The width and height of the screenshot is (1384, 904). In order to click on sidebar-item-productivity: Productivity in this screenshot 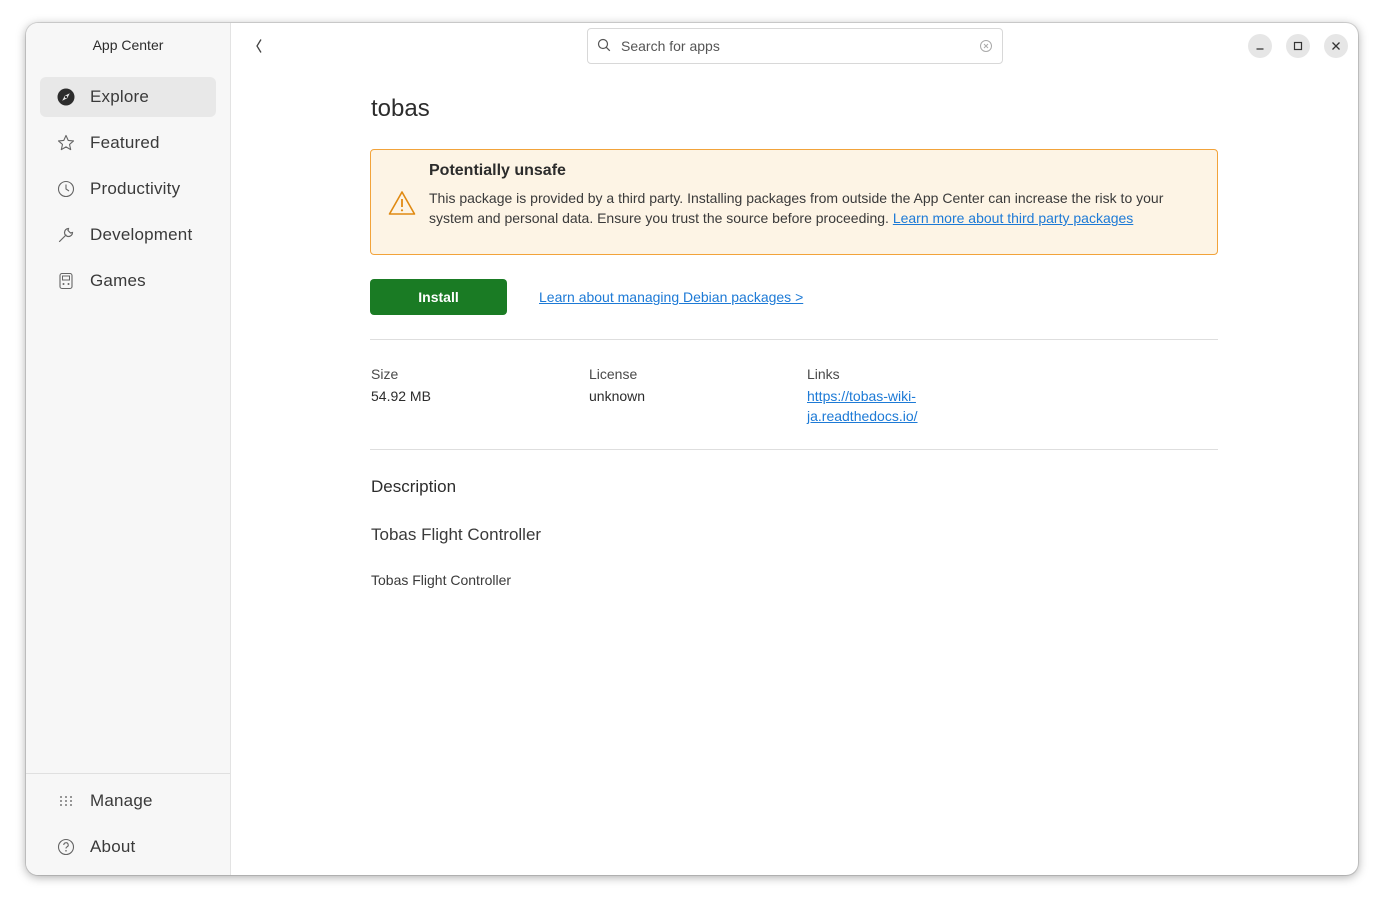, I will do `click(128, 189)`.